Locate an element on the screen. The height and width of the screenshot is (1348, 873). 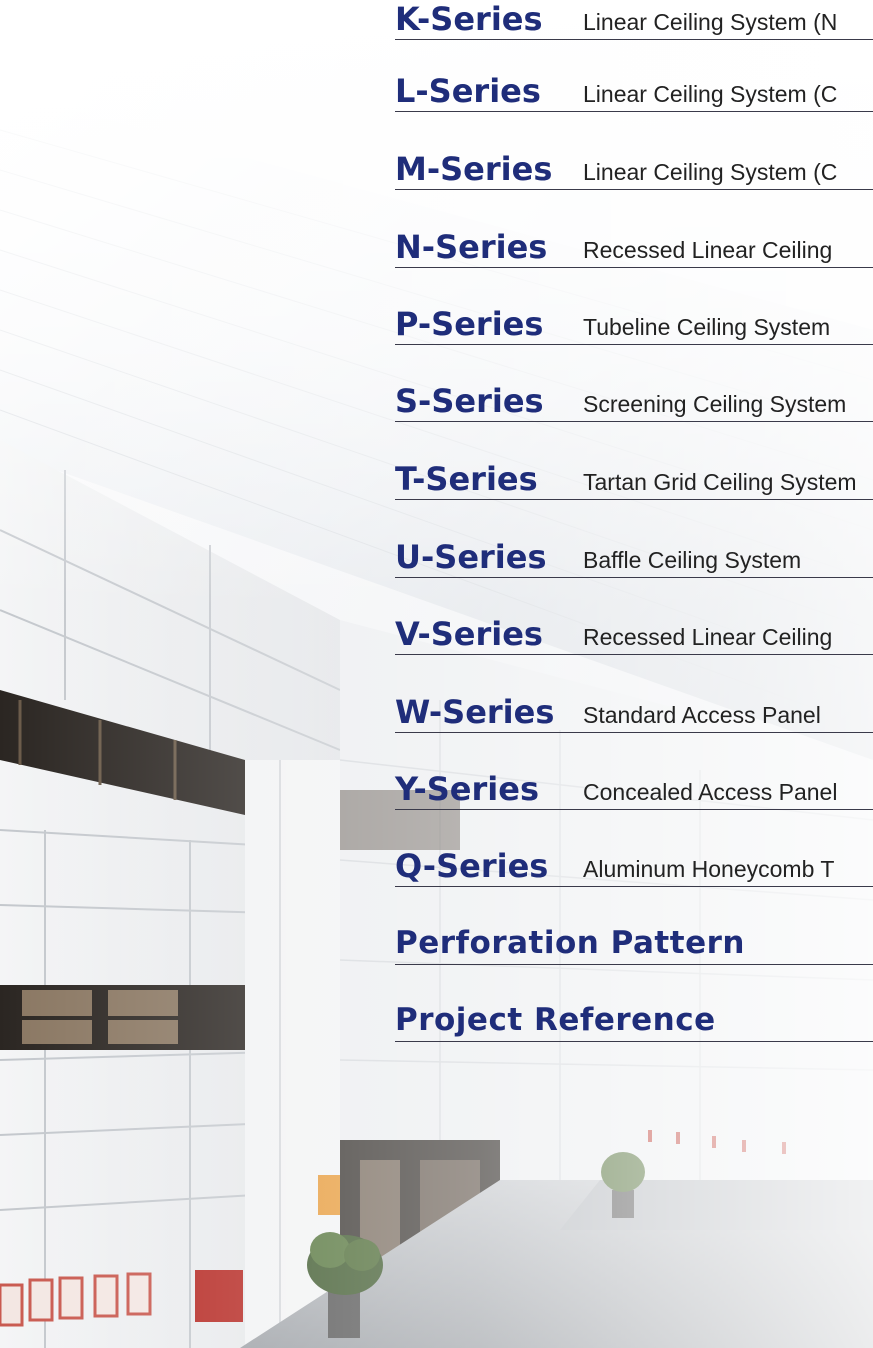
series-description: Tubeline Ceiling System is located at coordinates (707, 327).